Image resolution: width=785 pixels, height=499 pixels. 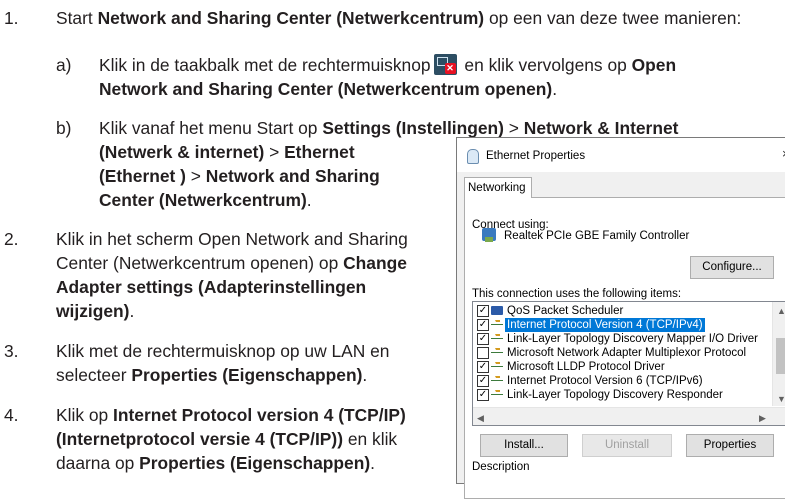 What do you see at coordinates (781, 311) in the screenshot?
I see `scroll-up-icon: ▲` at bounding box center [781, 311].